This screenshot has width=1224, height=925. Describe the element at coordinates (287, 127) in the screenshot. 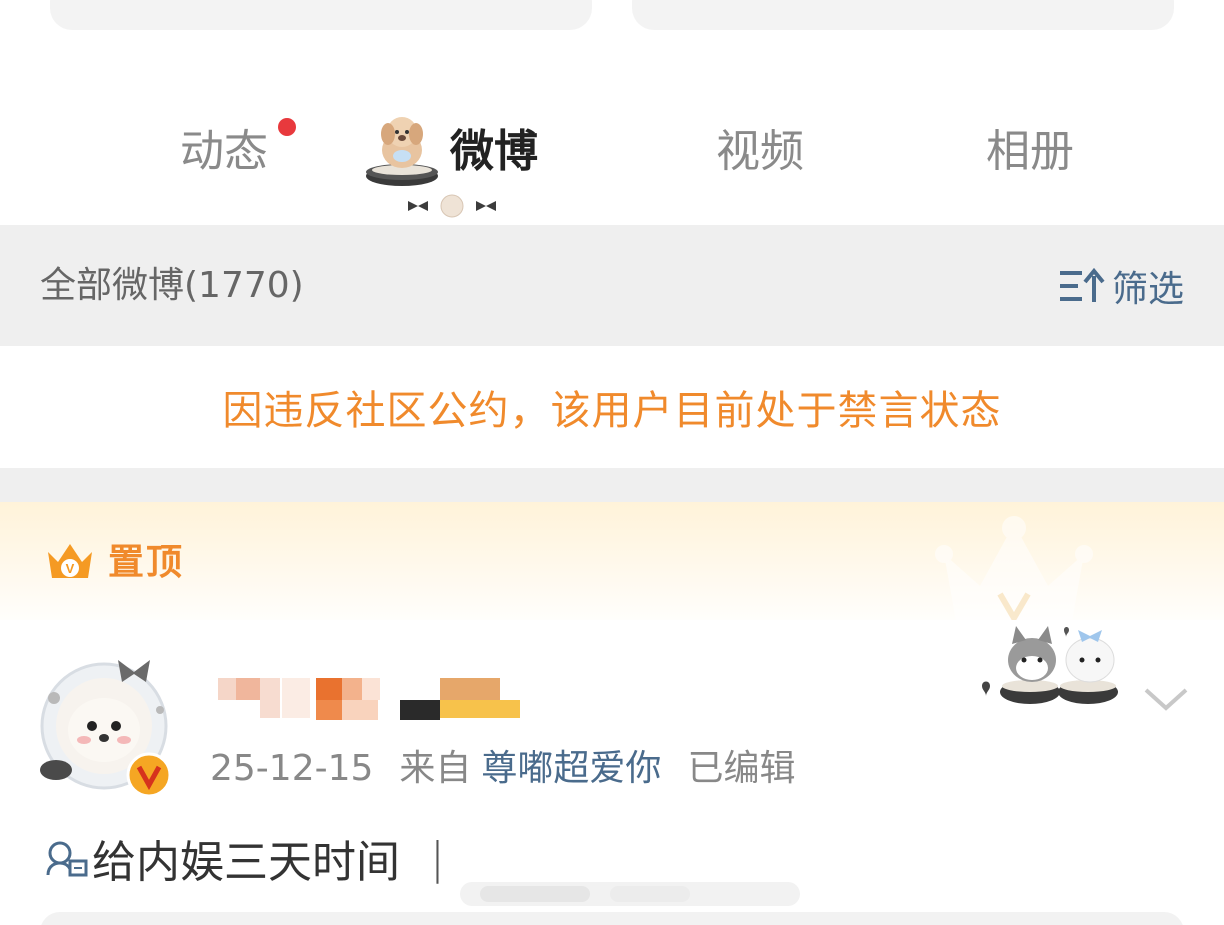

I see `notification-dot` at that location.